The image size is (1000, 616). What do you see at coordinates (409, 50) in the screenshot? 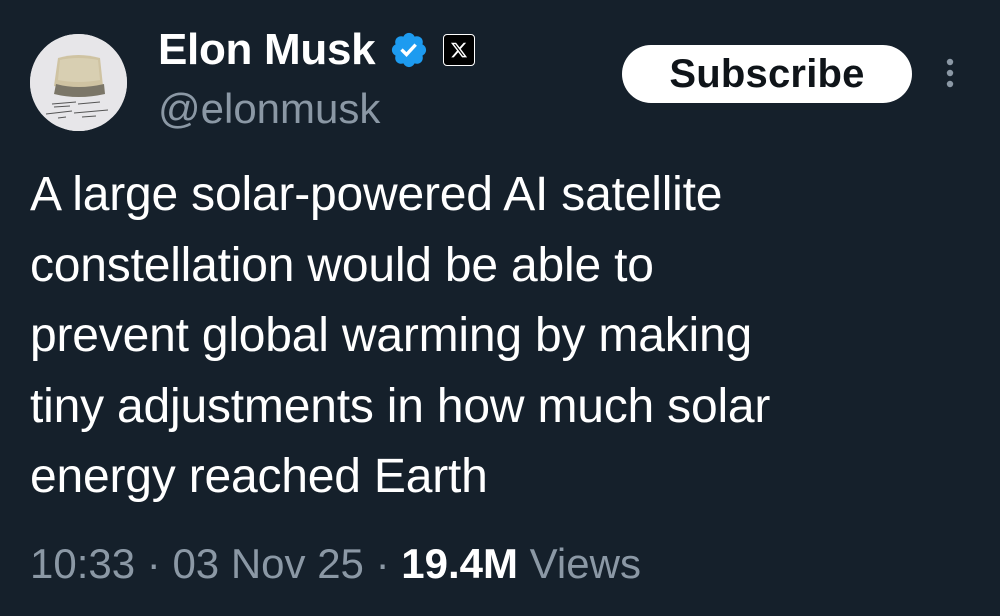
I see `verified-badge-icon` at bounding box center [409, 50].